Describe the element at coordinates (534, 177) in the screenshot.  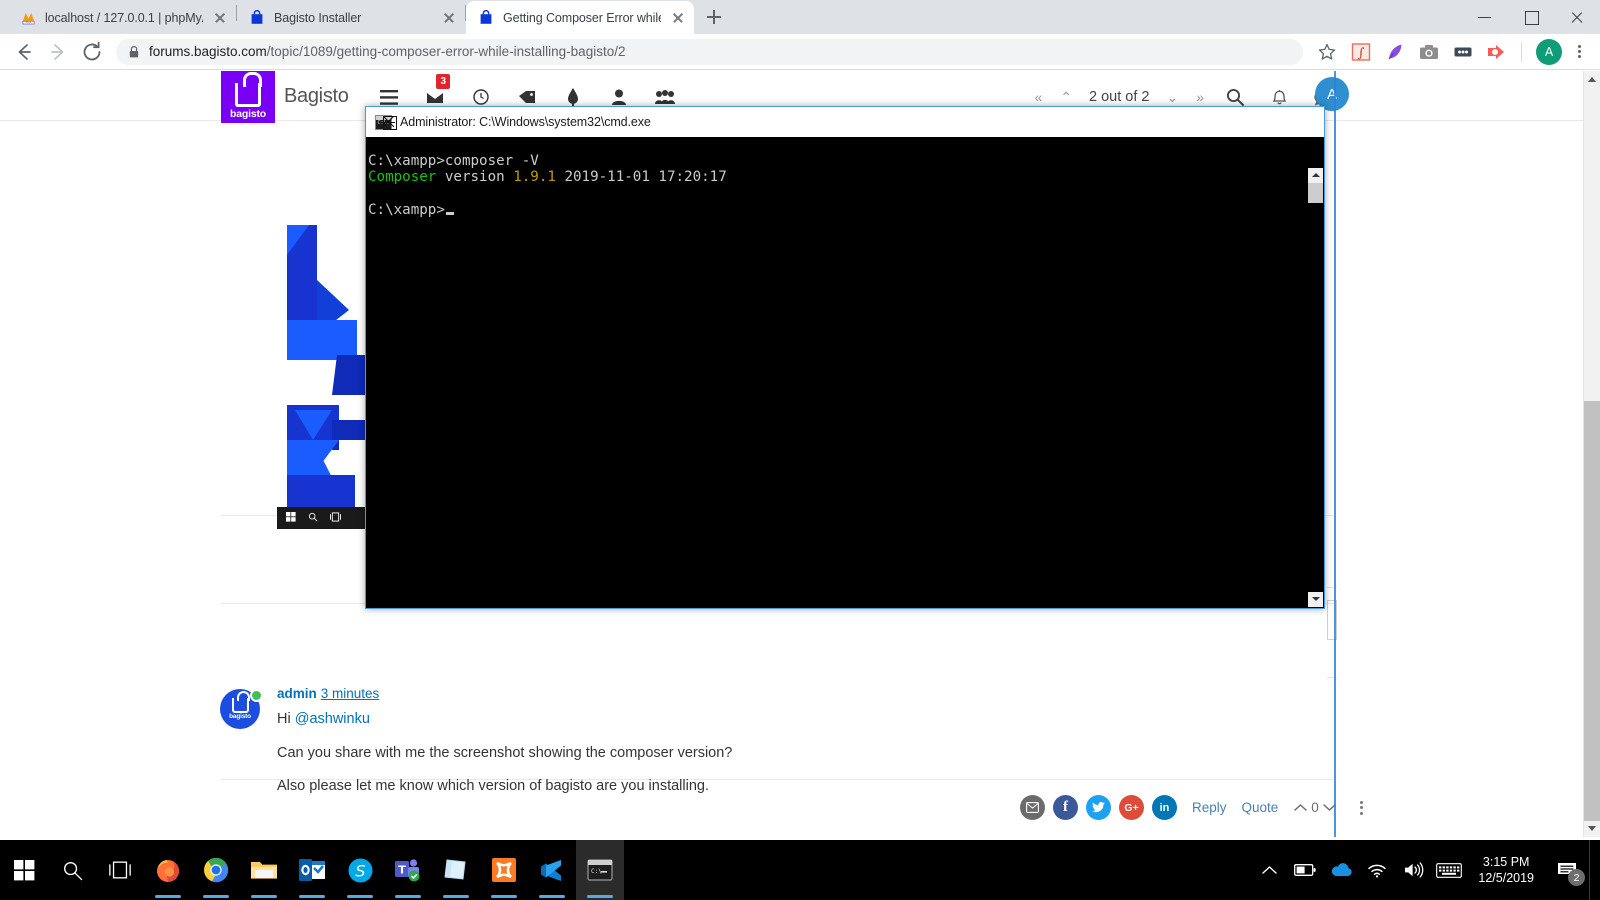
I see `cmd-seg-number: 1.9.1` at that location.